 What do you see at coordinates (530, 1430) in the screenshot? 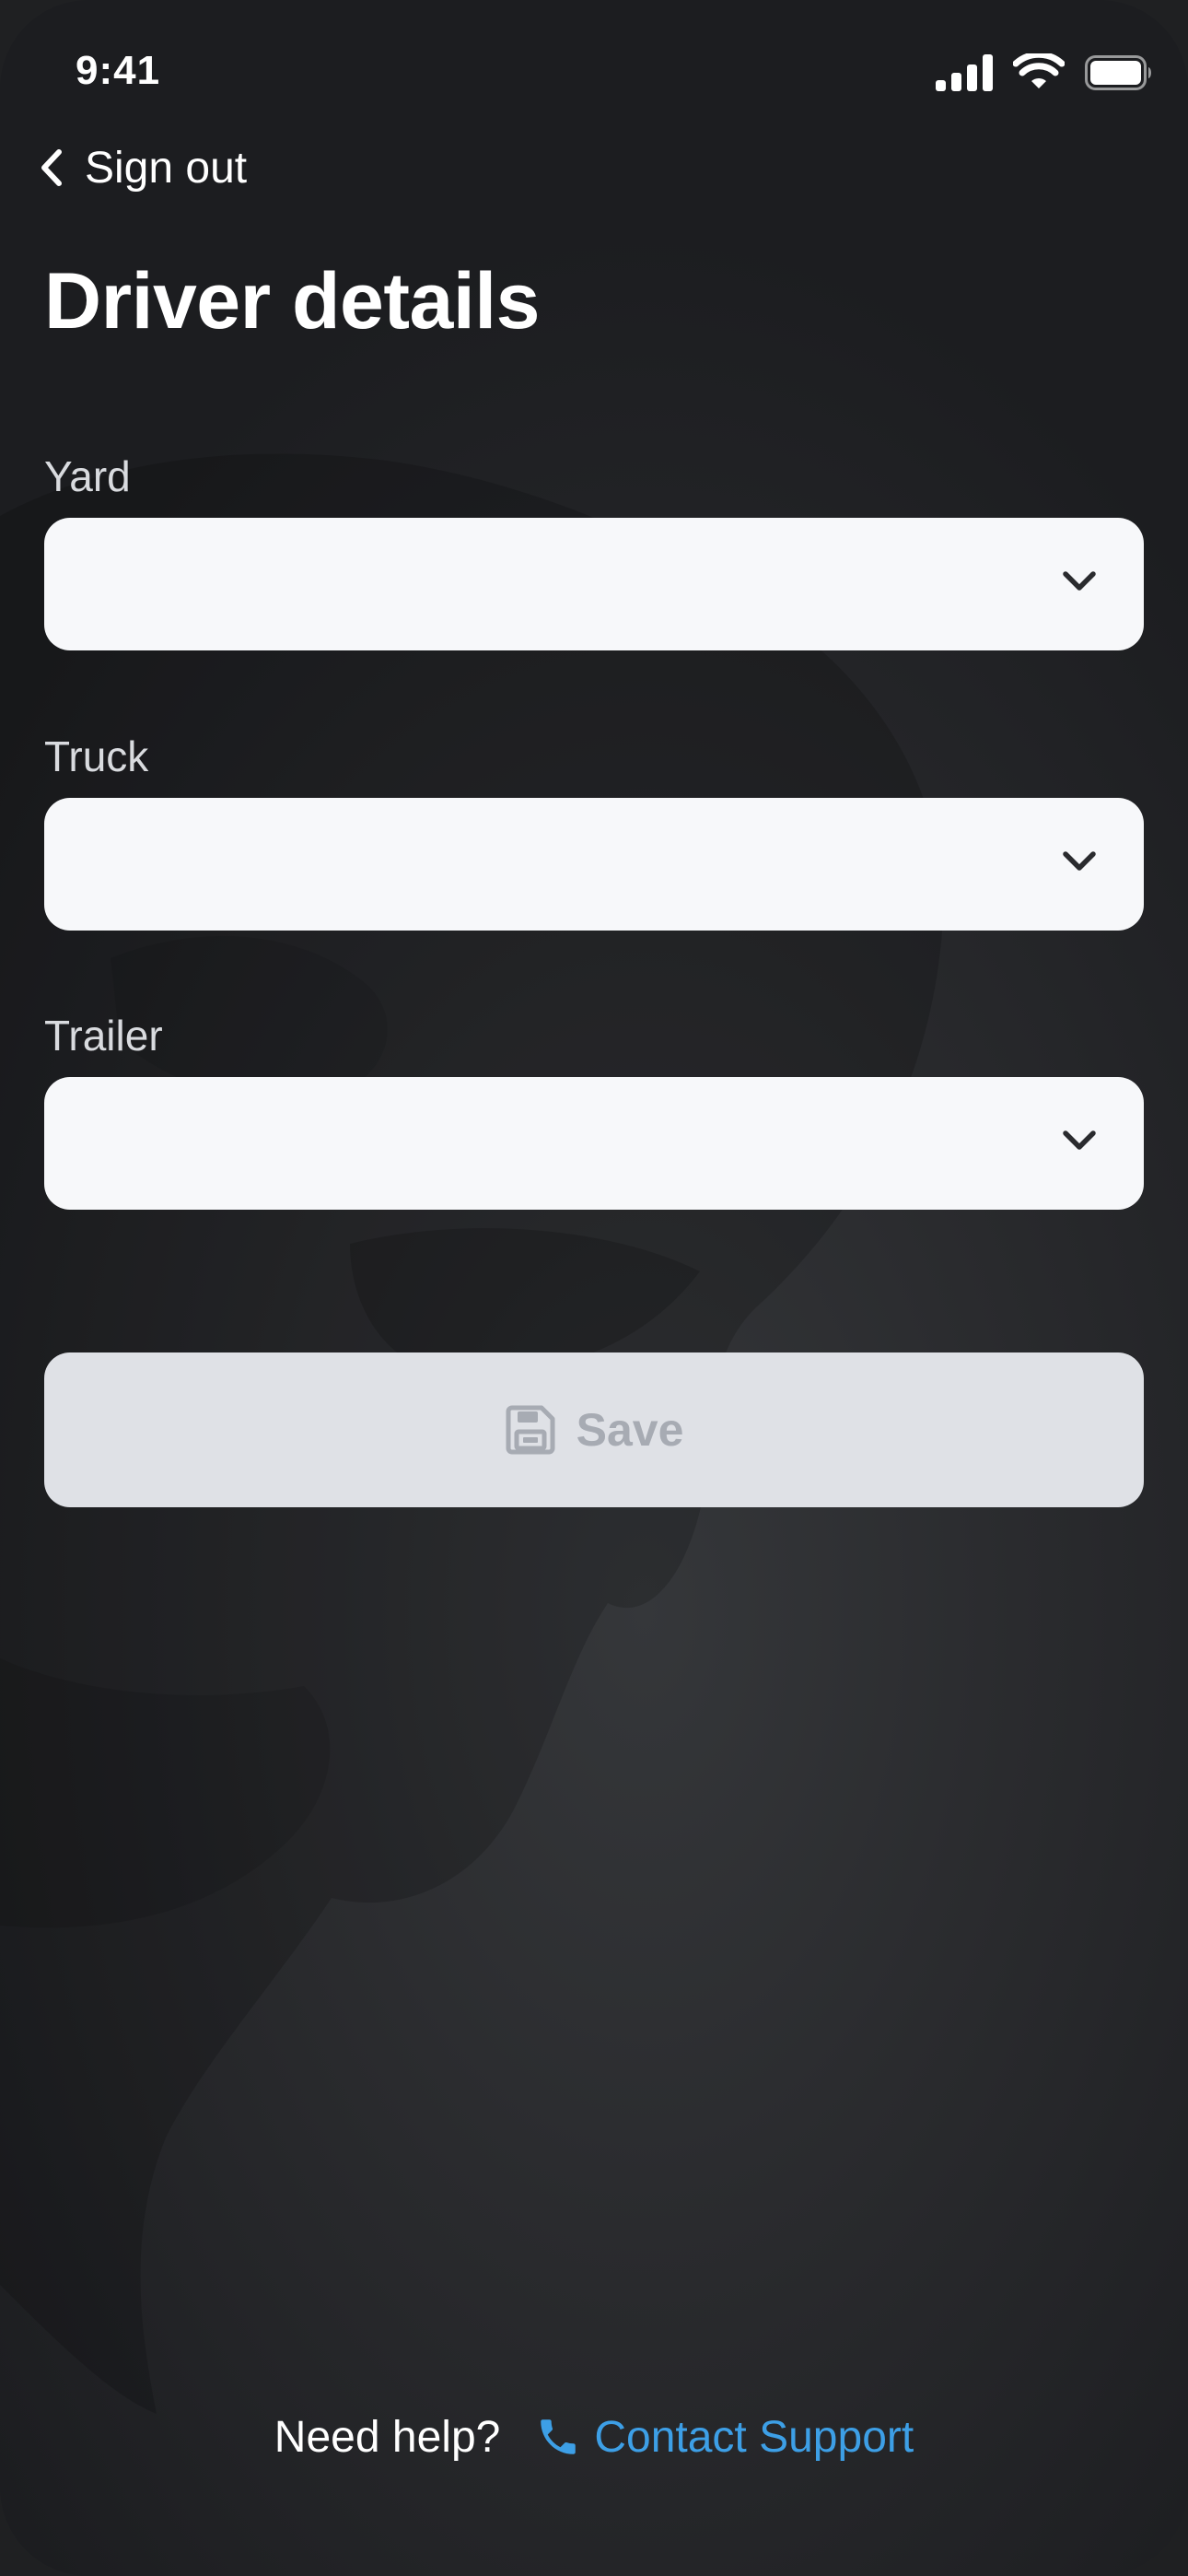
I see `floppy-disk-icon` at bounding box center [530, 1430].